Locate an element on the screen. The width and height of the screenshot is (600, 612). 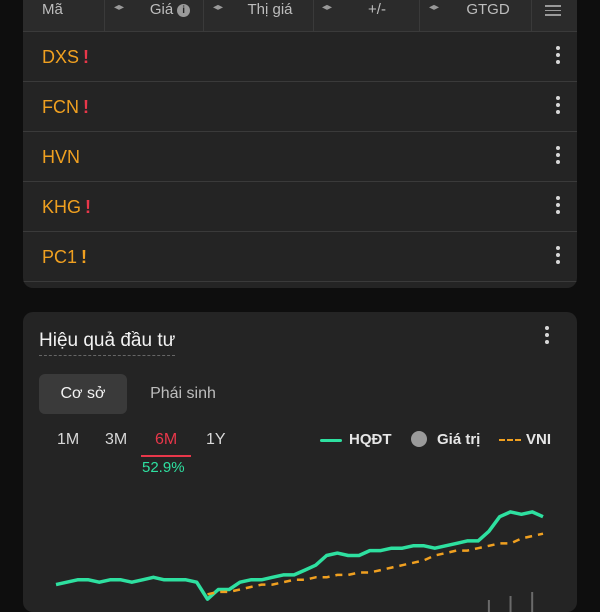
return-percentage: 52.9% is located at coordinates (163, 467).